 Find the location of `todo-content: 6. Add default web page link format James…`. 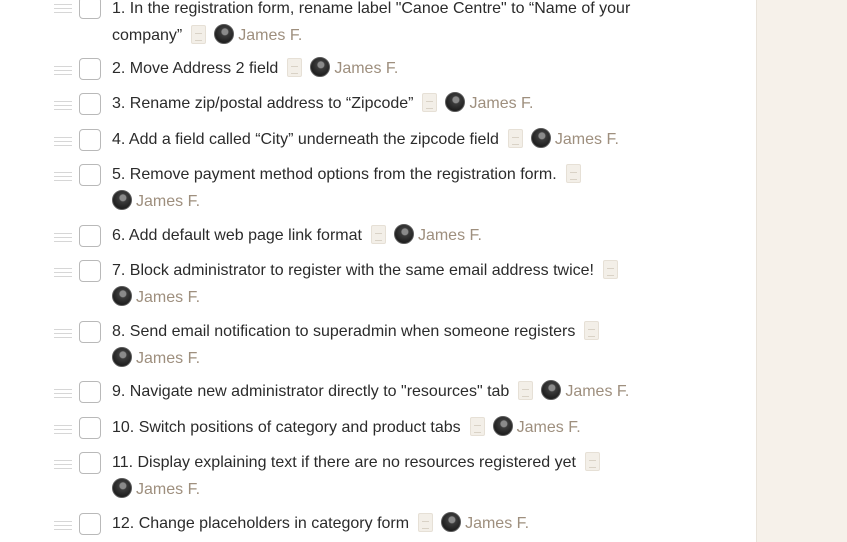

todo-content: 6. Add default web page link format James… is located at coordinates (392, 236).